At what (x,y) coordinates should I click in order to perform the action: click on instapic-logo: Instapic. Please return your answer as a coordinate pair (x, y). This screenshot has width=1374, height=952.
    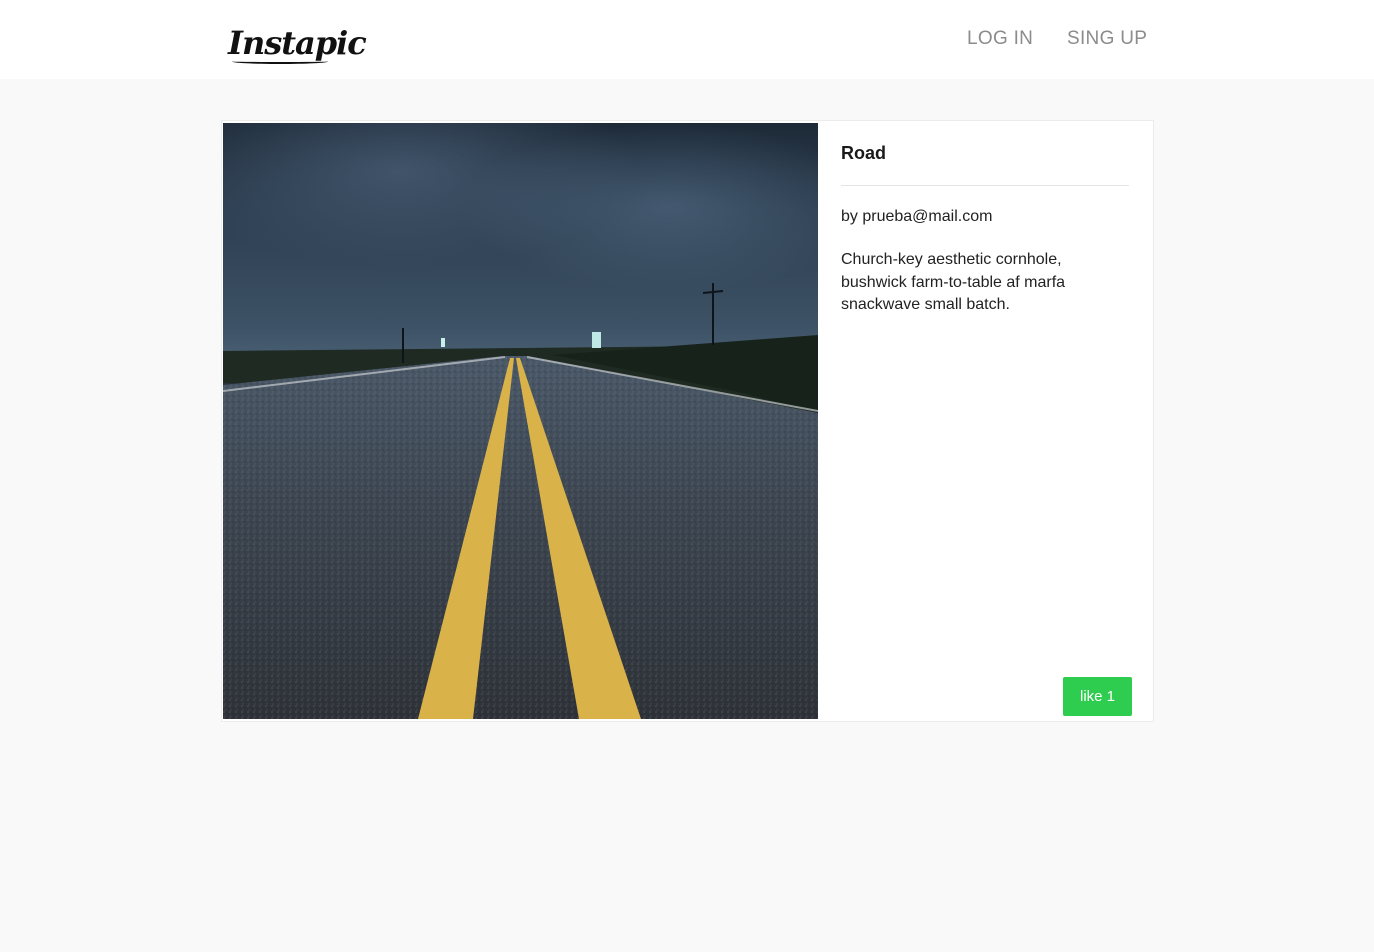
    Looking at the image, I should click on (297, 44).